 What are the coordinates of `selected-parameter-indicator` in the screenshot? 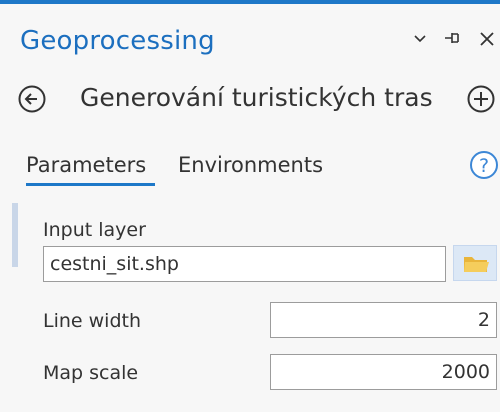 It's located at (15, 235).